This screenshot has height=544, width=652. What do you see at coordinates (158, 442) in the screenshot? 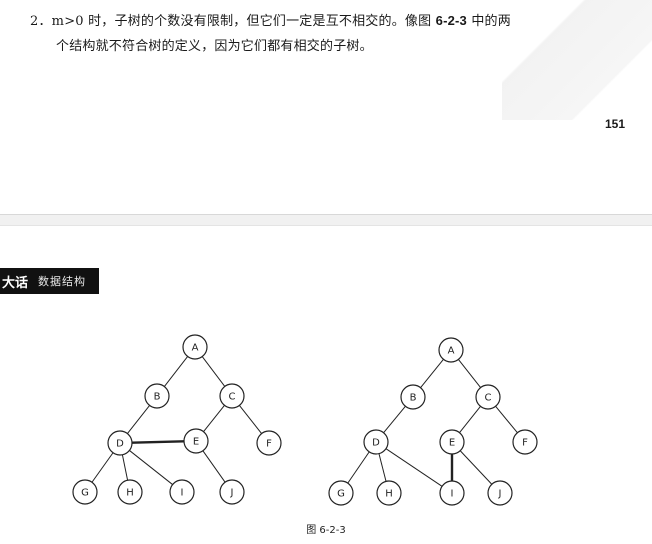
I see `edge-D-E` at bounding box center [158, 442].